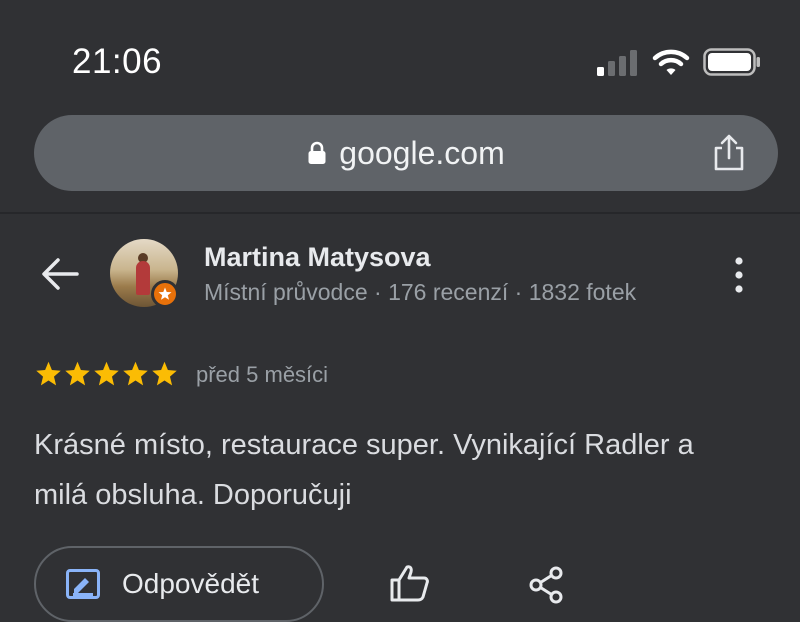 The height and width of the screenshot is (622, 800). I want to click on lock-icon, so click(317, 152).